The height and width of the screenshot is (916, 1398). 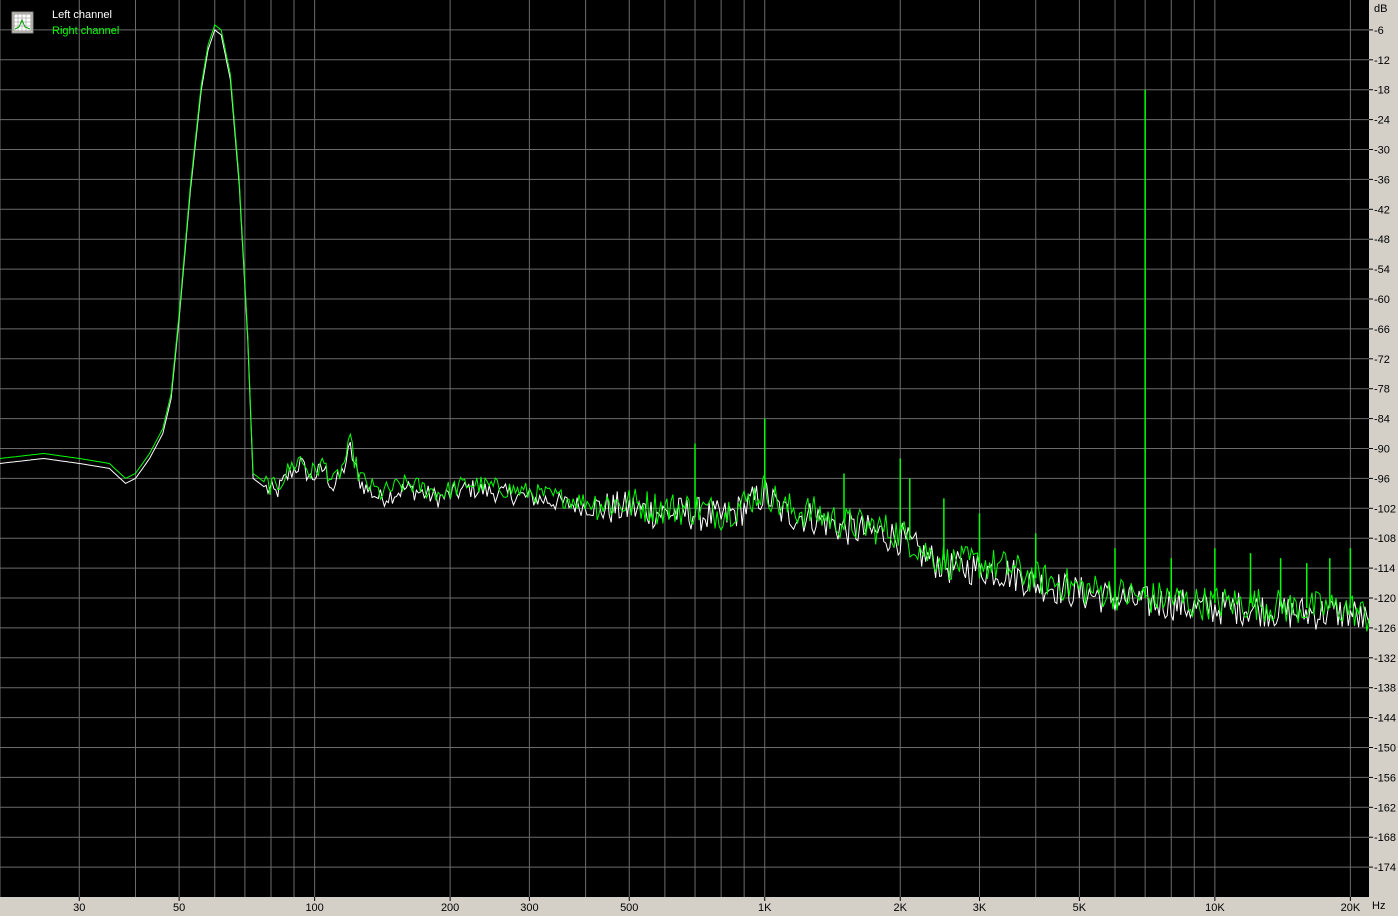 I want to click on y-tick-label: -108, so click(x=1385, y=539).